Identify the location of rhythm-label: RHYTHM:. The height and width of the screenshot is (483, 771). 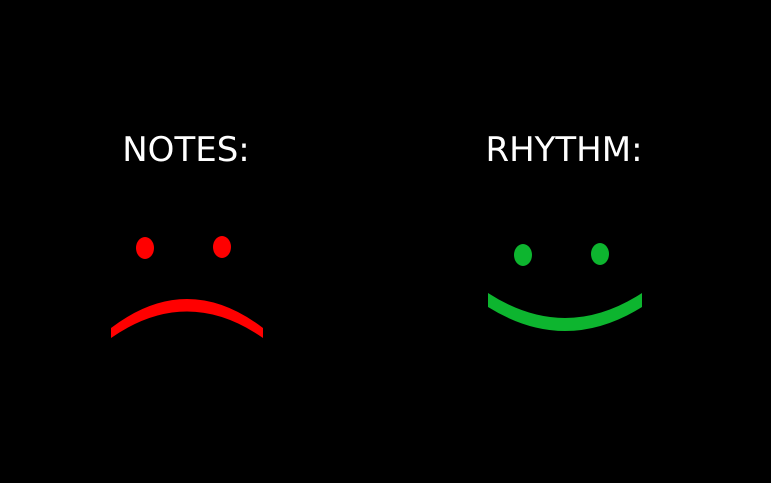
(564, 150).